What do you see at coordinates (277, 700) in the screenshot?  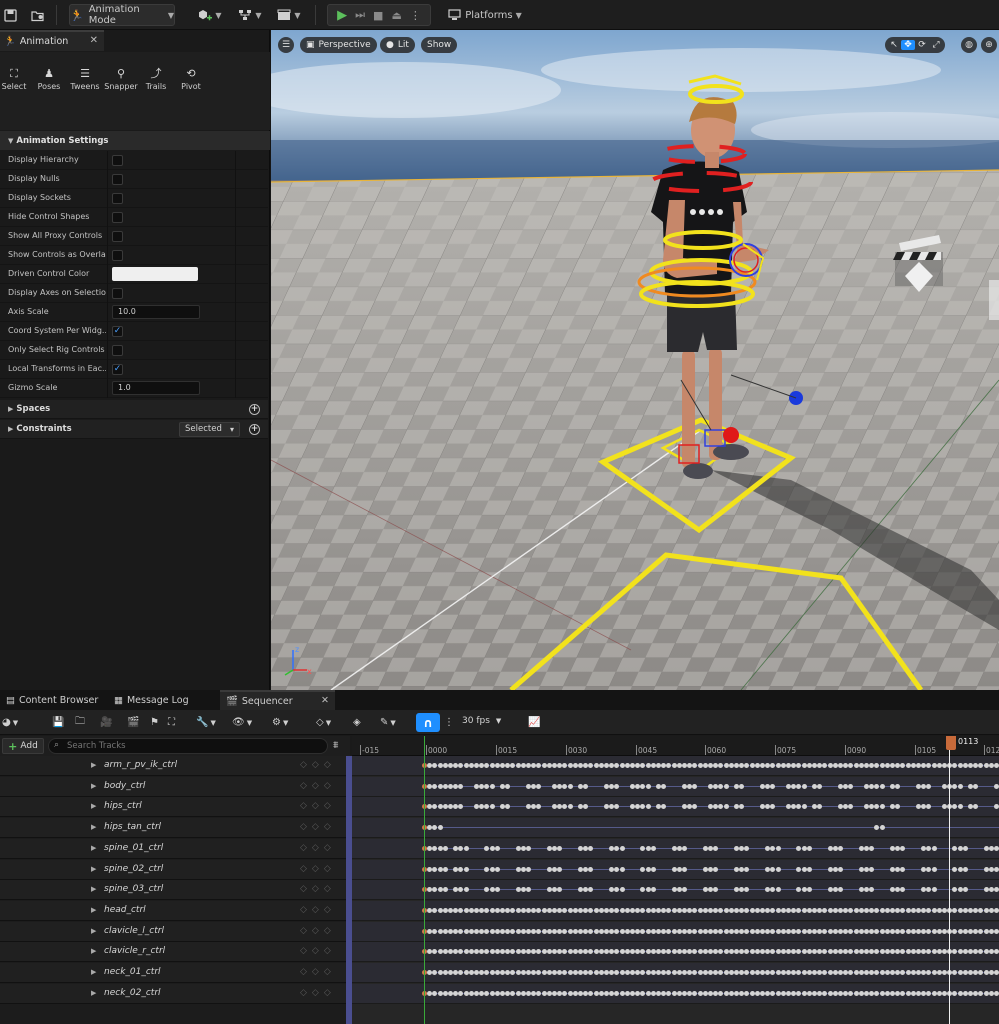 I see `tab-sequencer: 🎬 Sequencer ✕` at bounding box center [277, 700].